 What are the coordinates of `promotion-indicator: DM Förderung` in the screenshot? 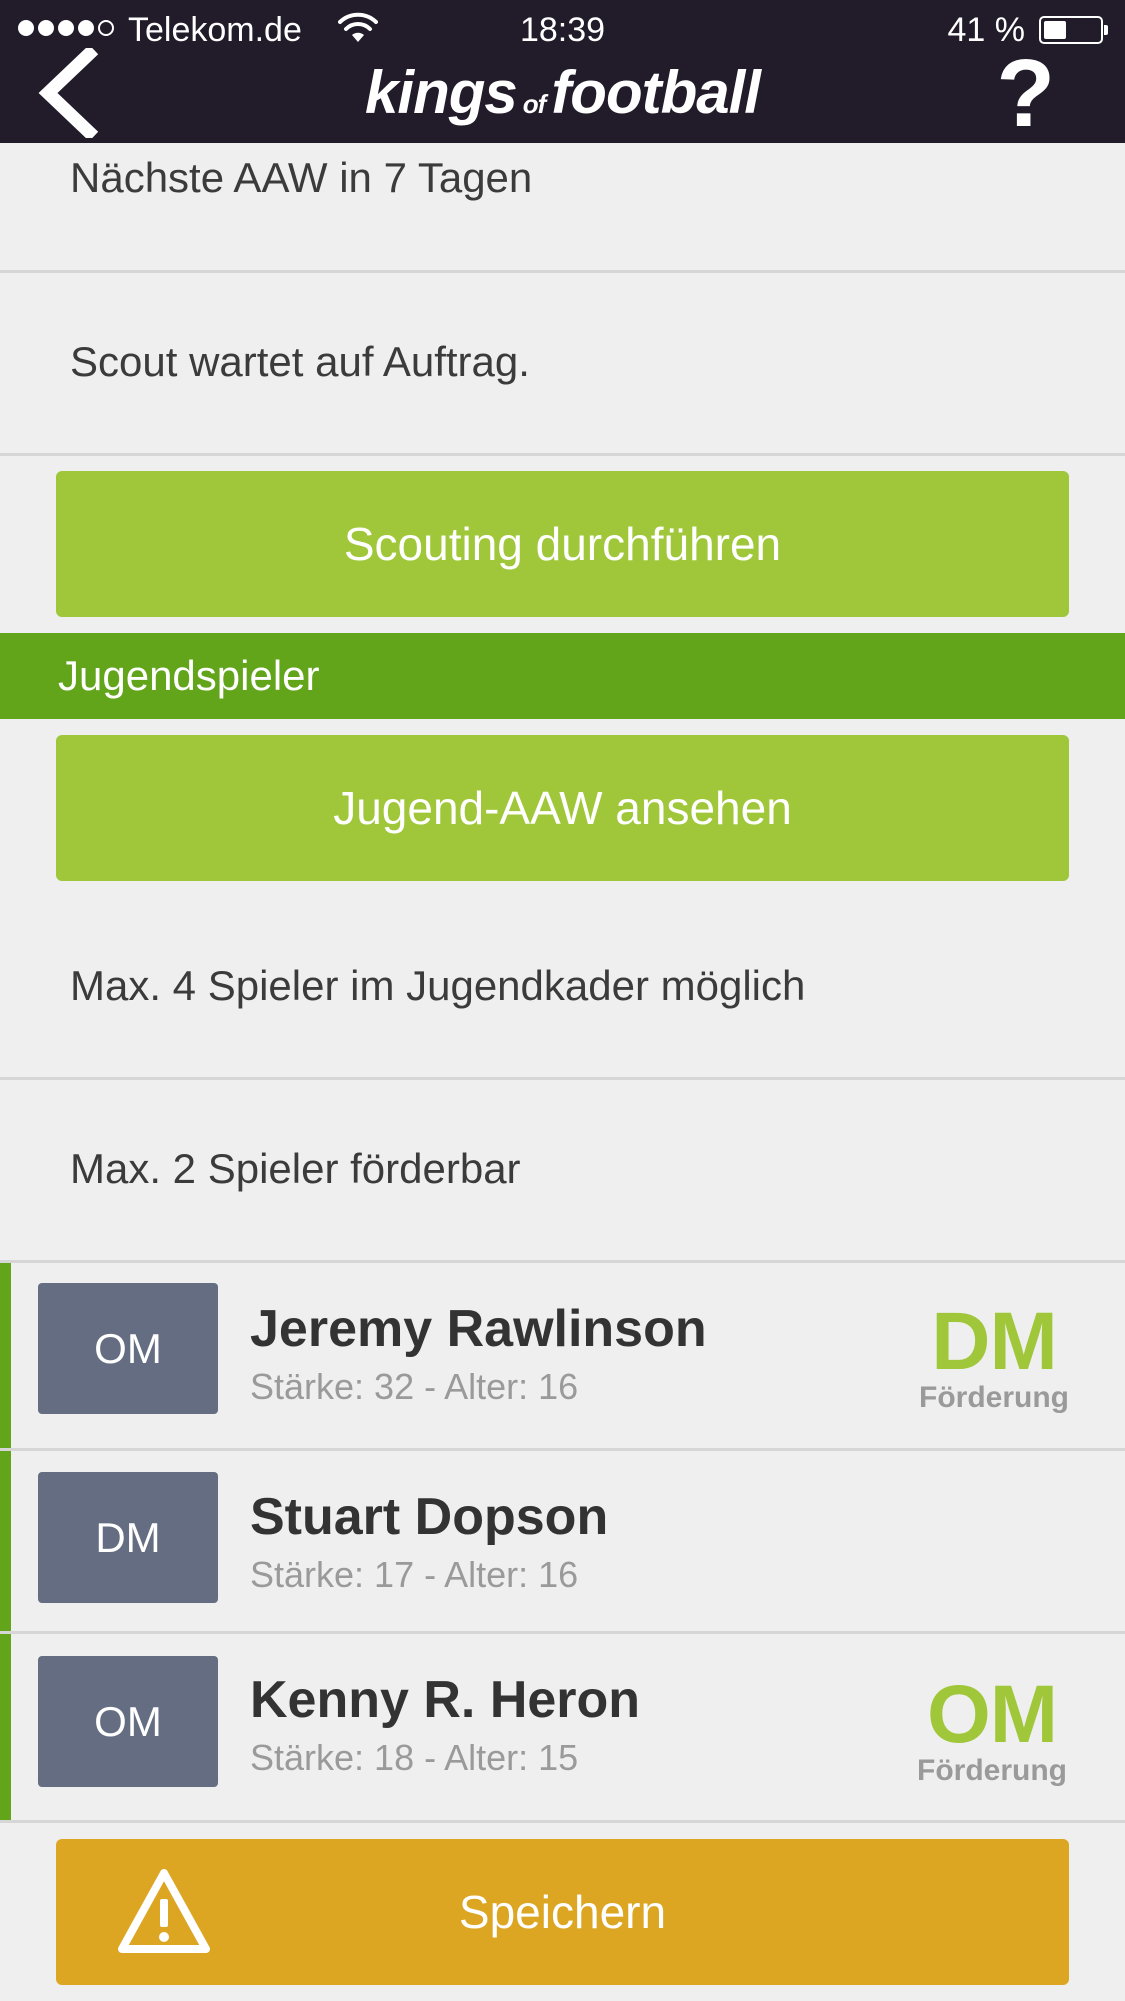 It's located at (994, 1358).